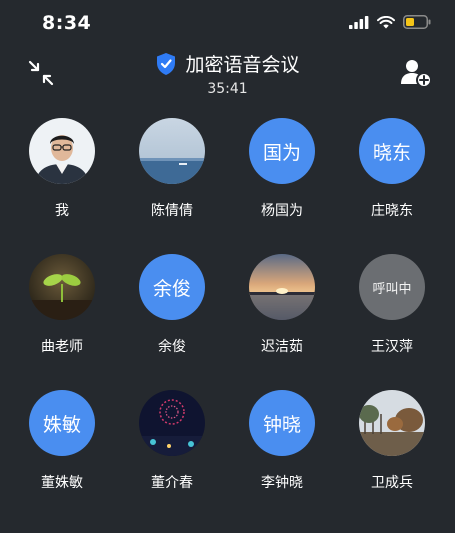  I want to click on add-user-icon, so click(416, 74).